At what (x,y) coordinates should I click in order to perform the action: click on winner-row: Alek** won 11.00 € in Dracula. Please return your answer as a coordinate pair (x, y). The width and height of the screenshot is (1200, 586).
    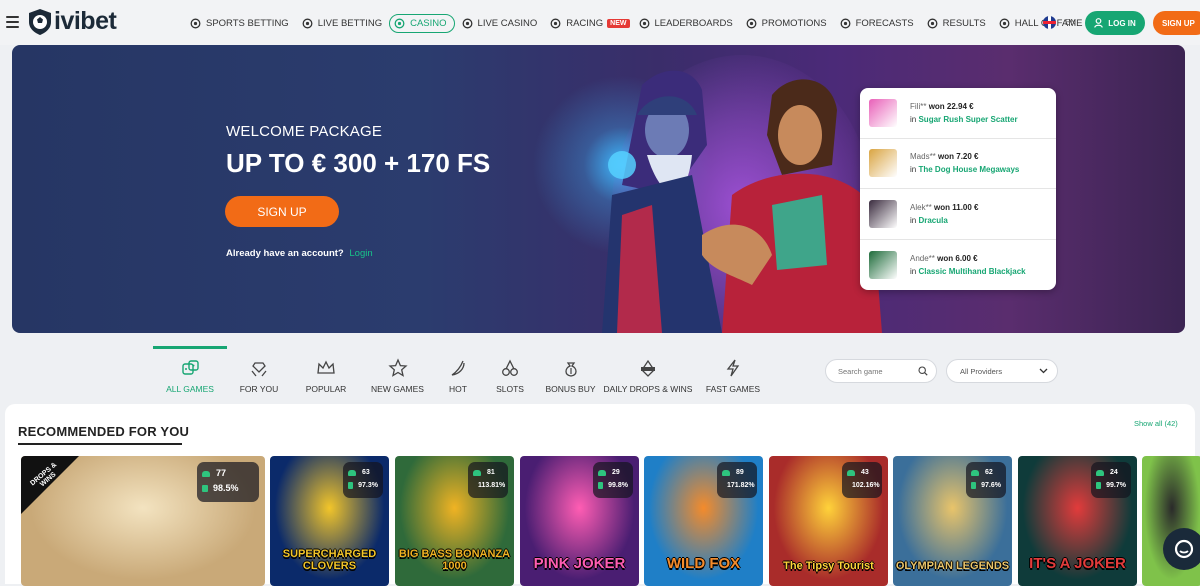
    Looking at the image, I should click on (958, 214).